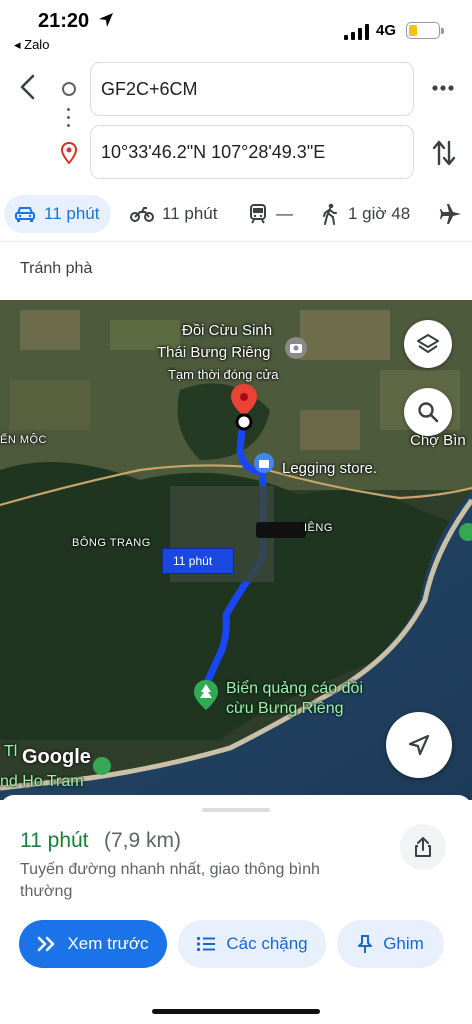 The image size is (472, 1024). What do you see at coordinates (64, 21) in the screenshot?
I see `clock: 21:20` at bounding box center [64, 21].